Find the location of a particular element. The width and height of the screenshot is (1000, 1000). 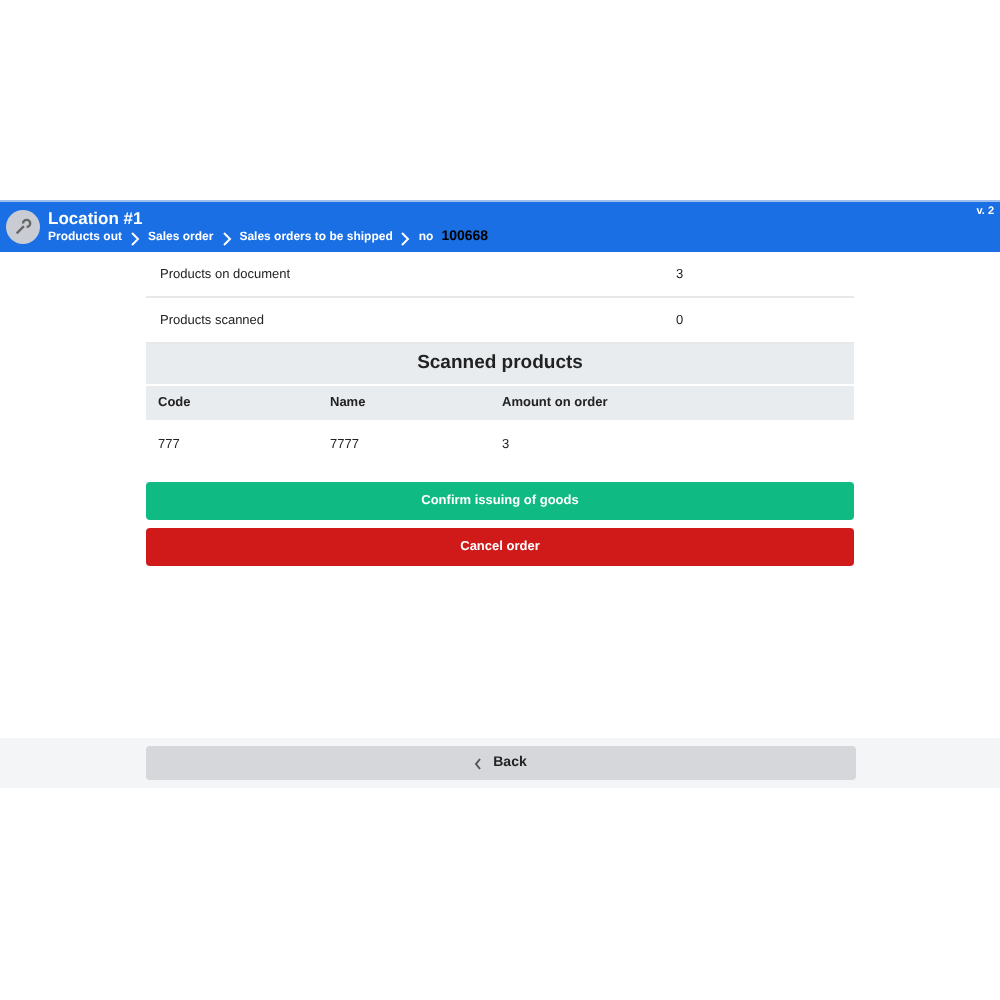

location-title: Location #1 is located at coordinates (96, 218).